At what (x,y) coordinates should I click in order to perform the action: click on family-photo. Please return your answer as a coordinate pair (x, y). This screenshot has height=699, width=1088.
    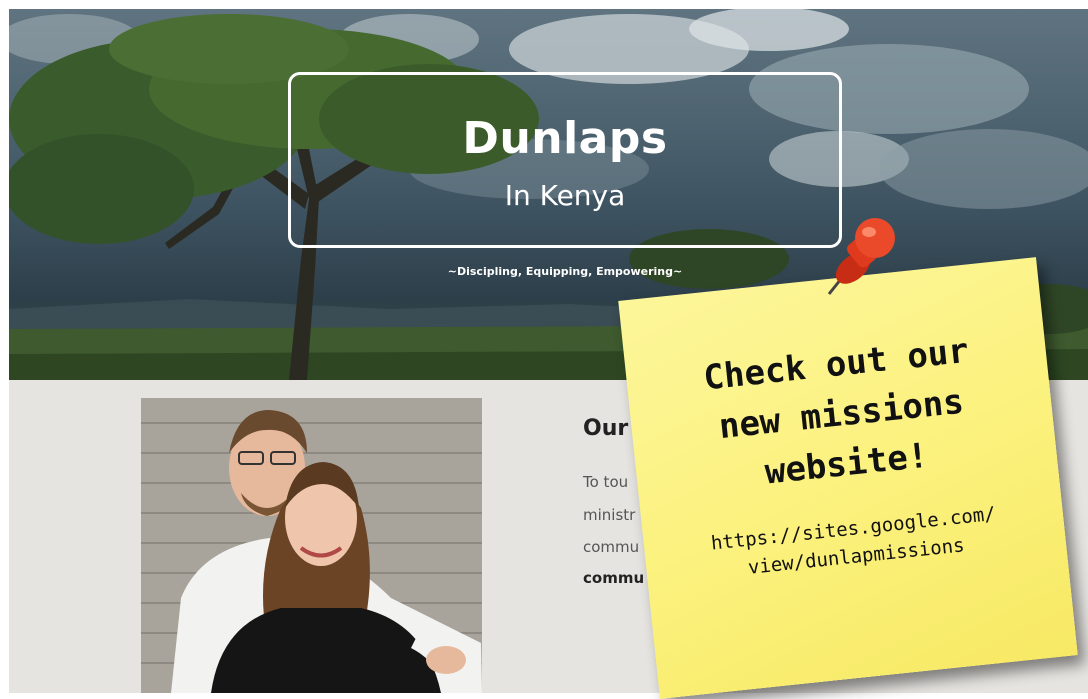
    Looking at the image, I should click on (311, 545).